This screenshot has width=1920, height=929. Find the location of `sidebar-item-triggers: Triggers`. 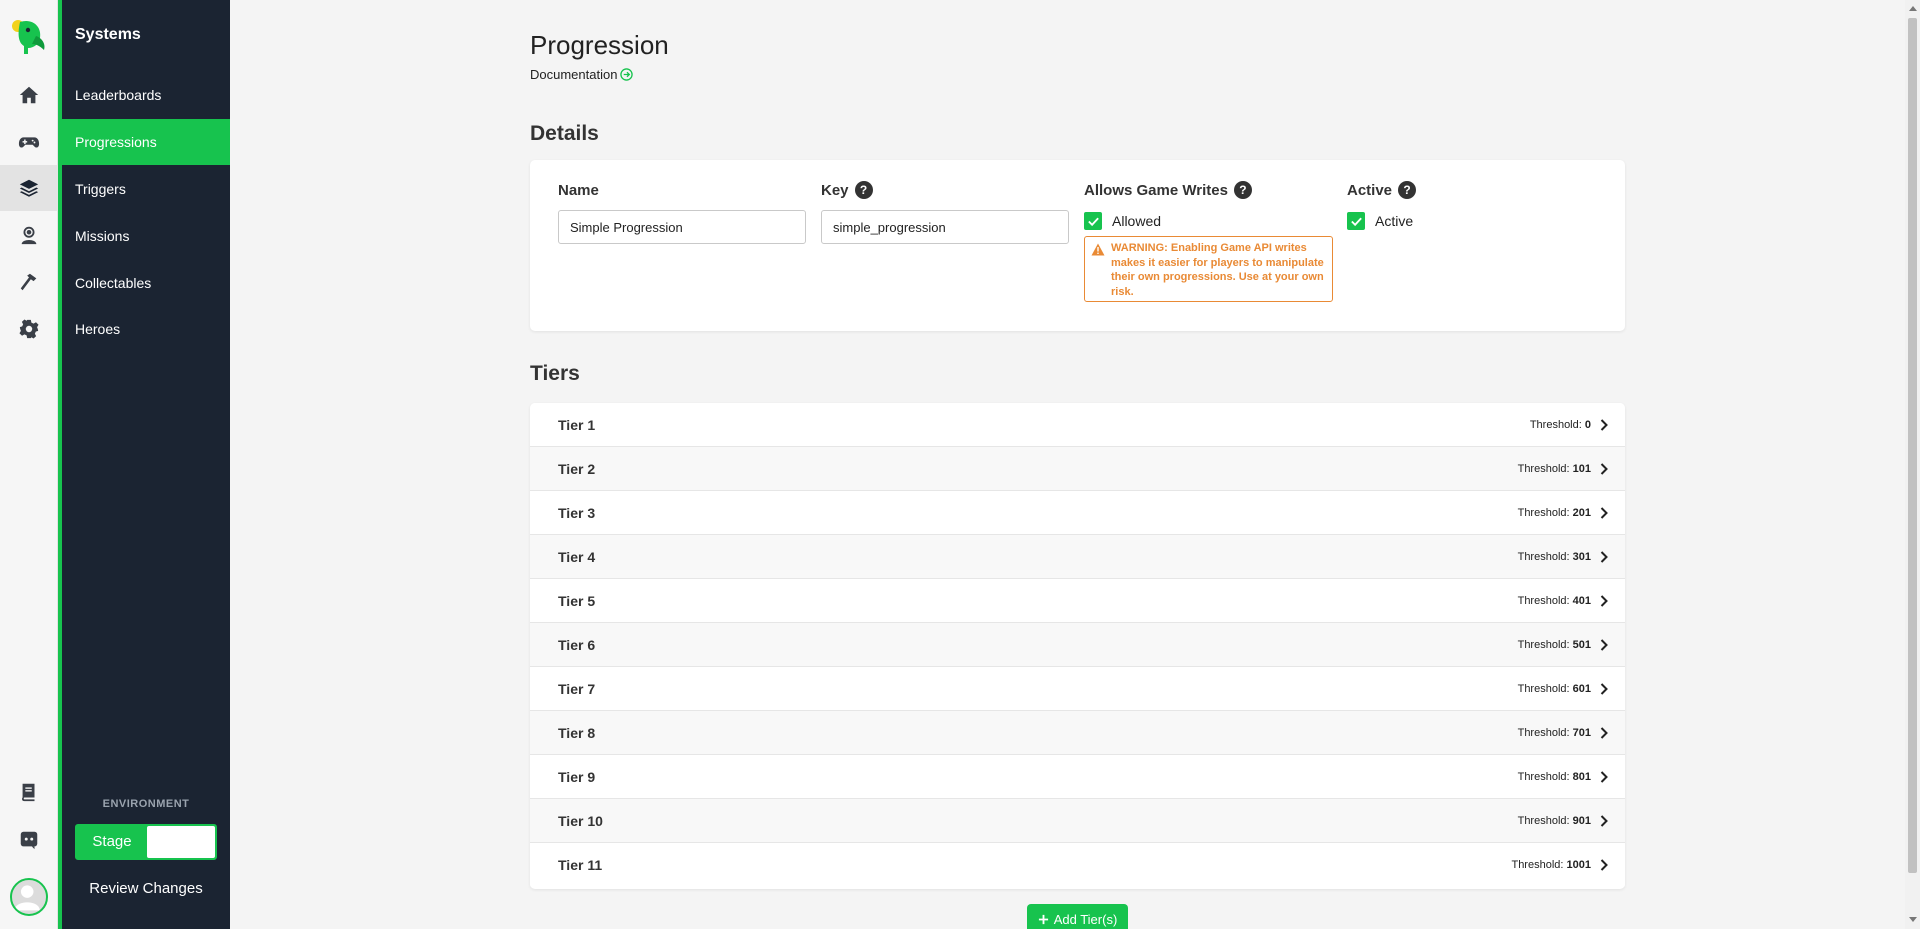

sidebar-item-triggers: Triggers is located at coordinates (146, 189).